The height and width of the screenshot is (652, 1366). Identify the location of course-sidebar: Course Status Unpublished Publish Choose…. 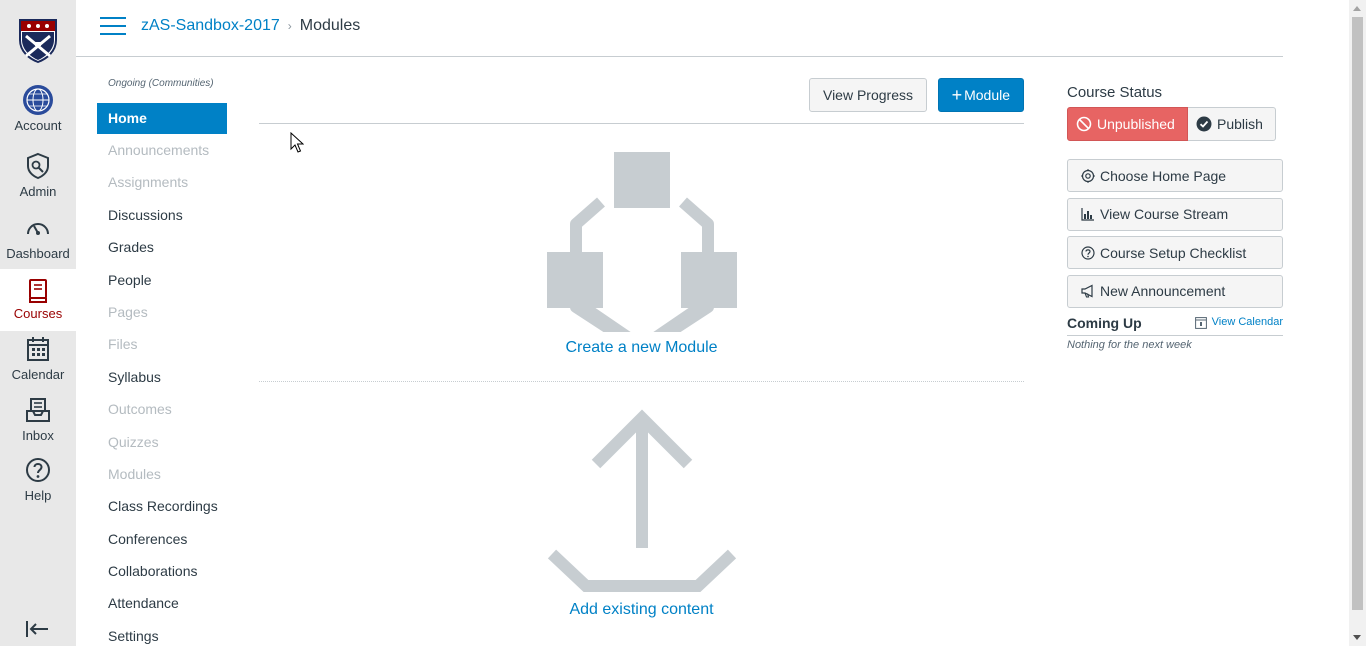
(1175, 217).